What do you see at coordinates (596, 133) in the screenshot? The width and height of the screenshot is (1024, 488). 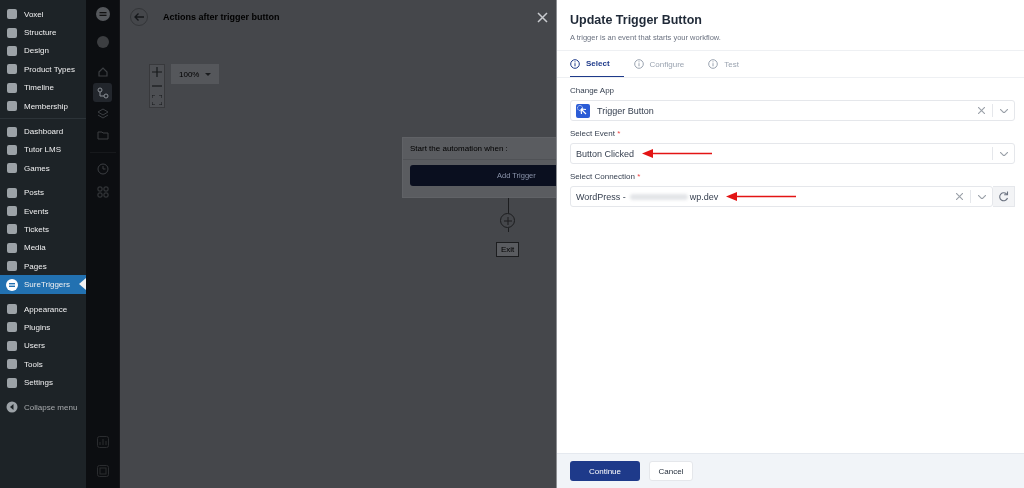 I see `field-label: Select Event *` at bounding box center [596, 133].